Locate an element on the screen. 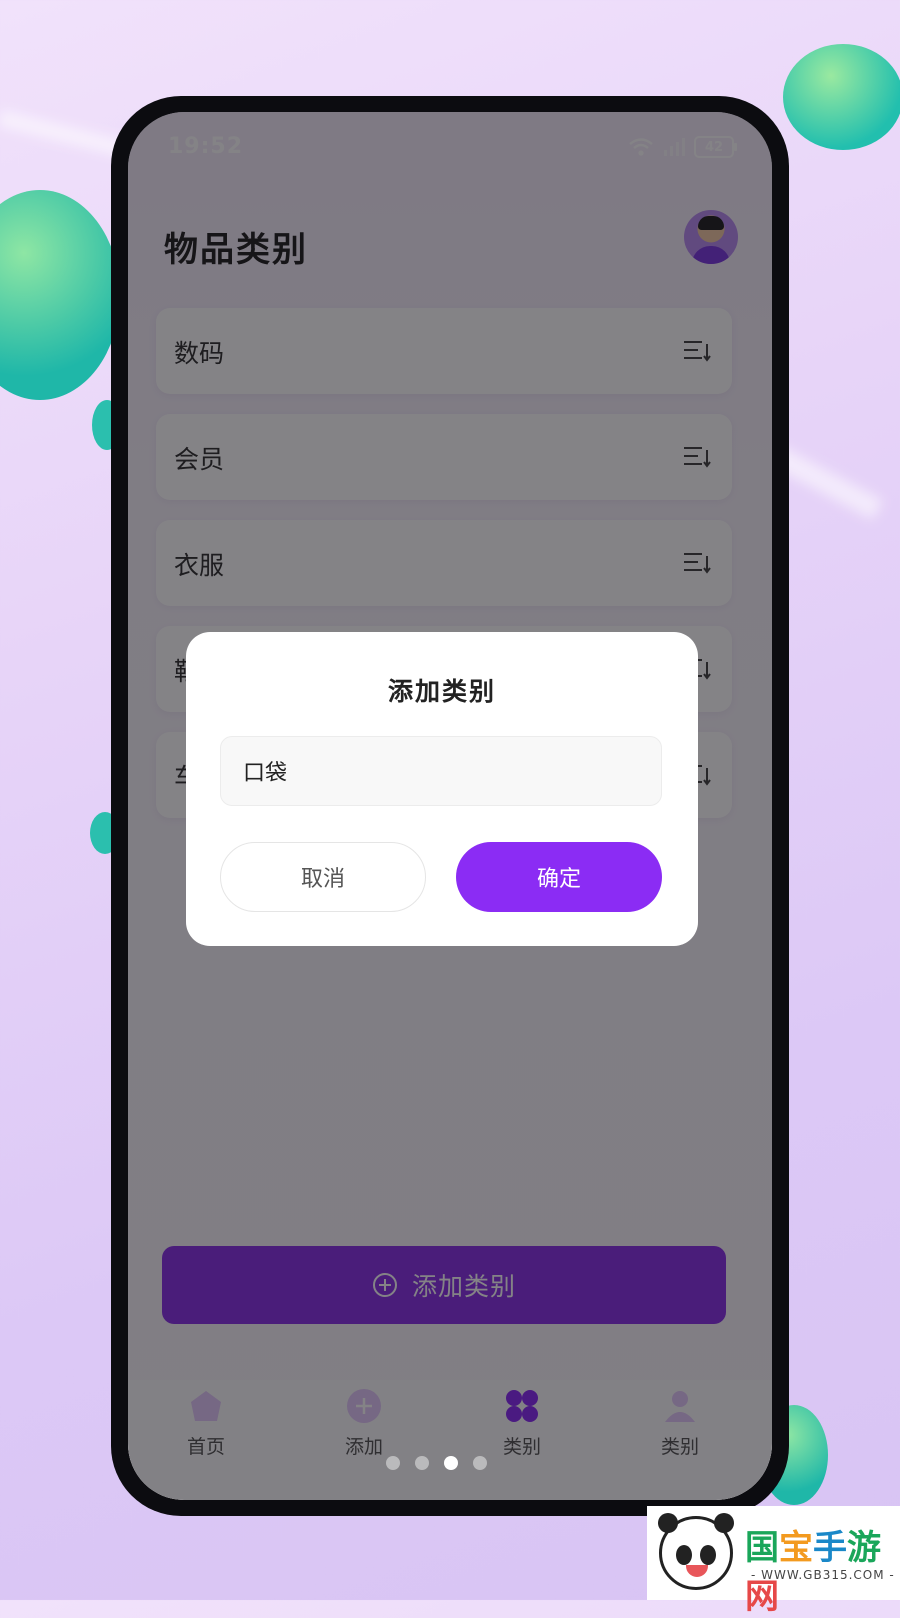  watermark-char: 手 is located at coordinates (830, 1548).